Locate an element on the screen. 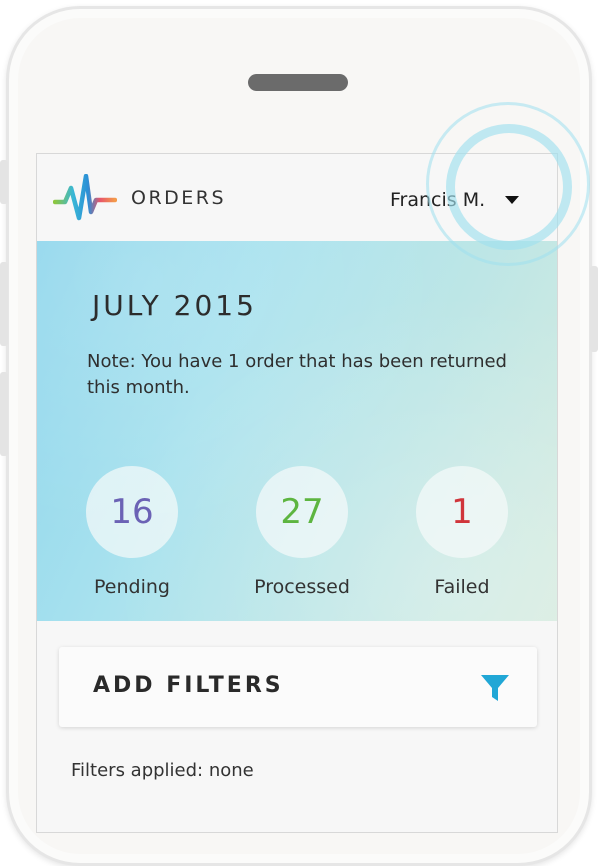 This screenshot has height=866, width=600. stat-processed-value: 27 is located at coordinates (302, 512).